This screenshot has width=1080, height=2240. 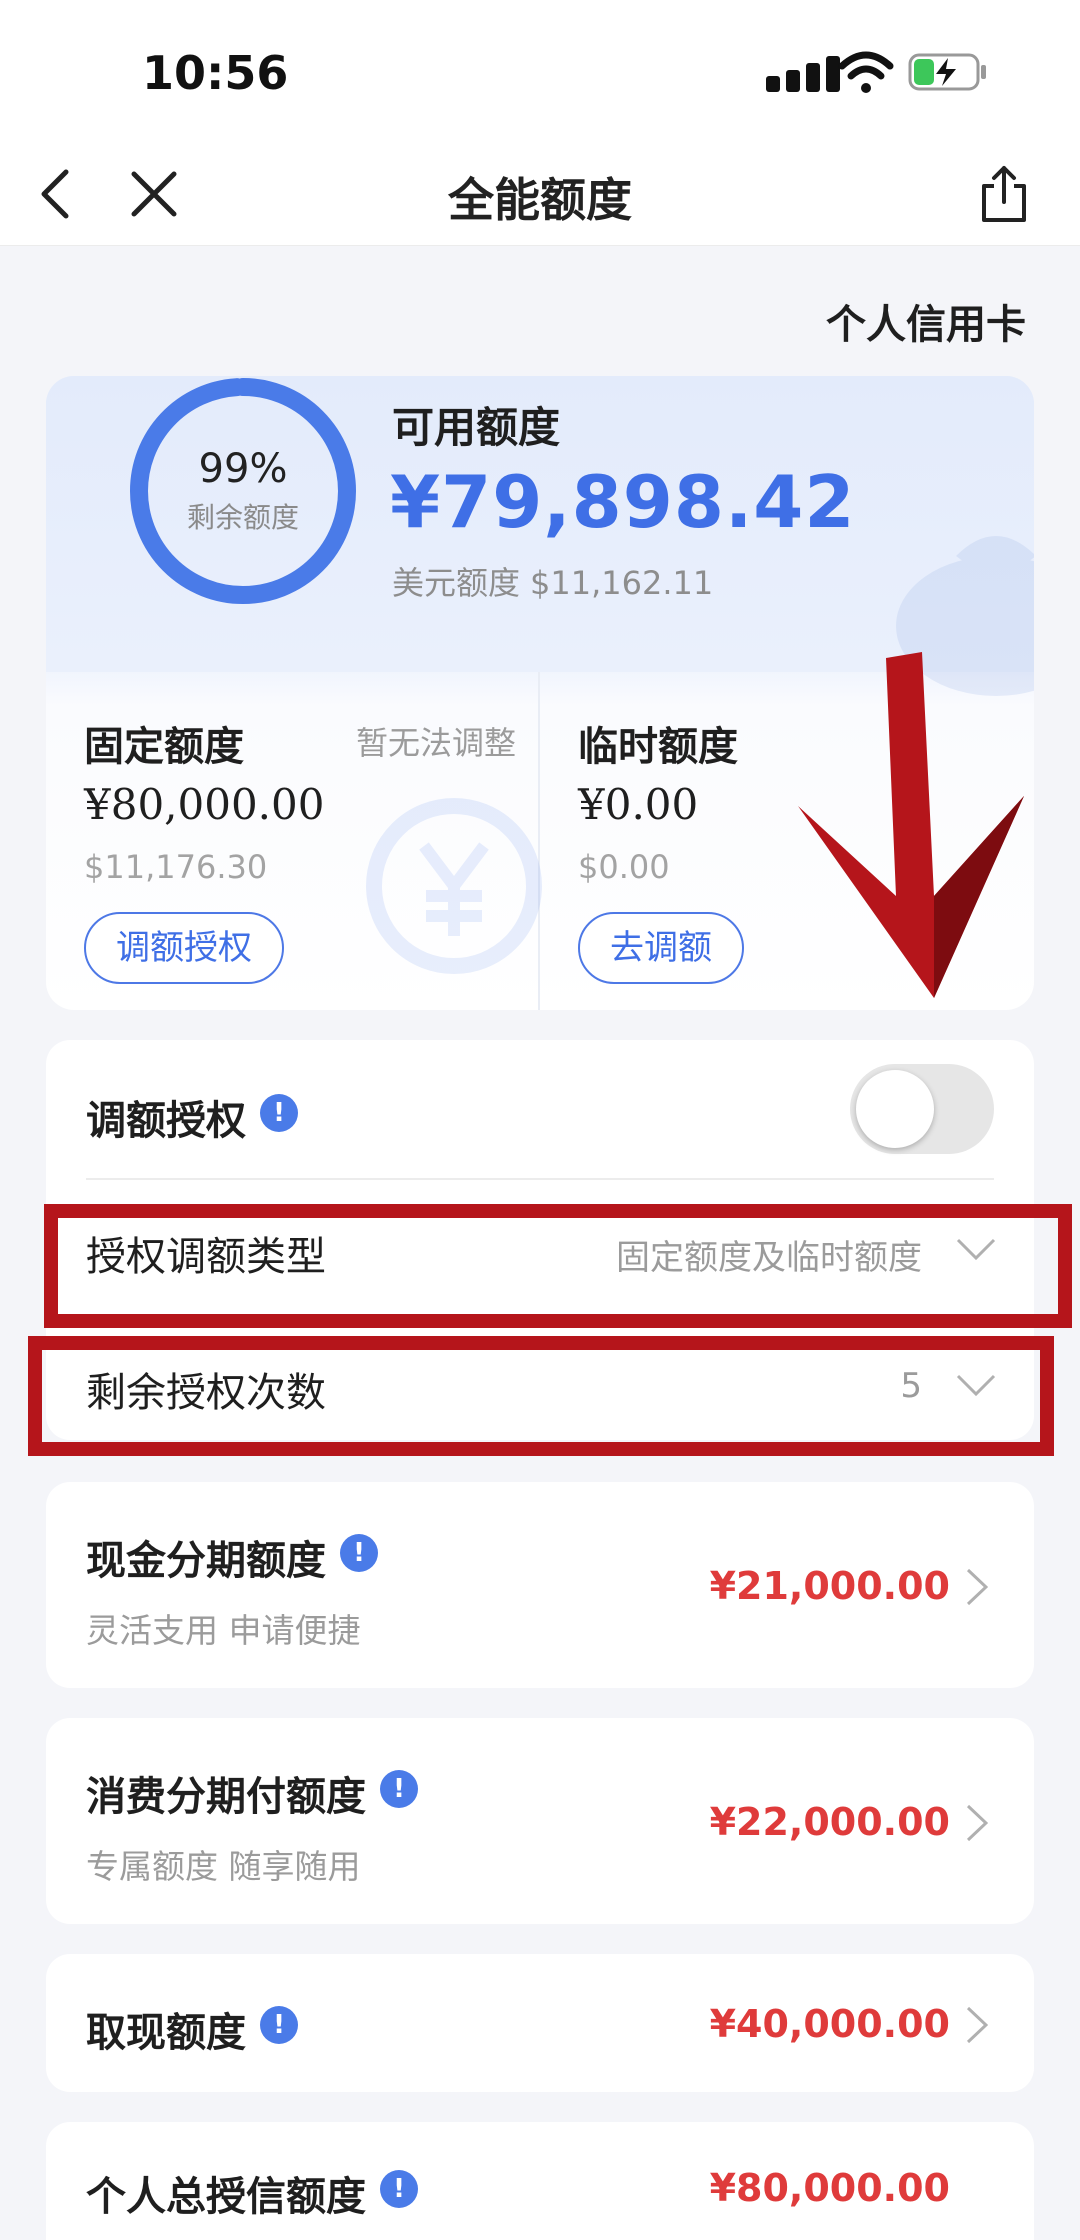 I want to click on usd-credit-amount: $11,162.11, so click(x=622, y=583).